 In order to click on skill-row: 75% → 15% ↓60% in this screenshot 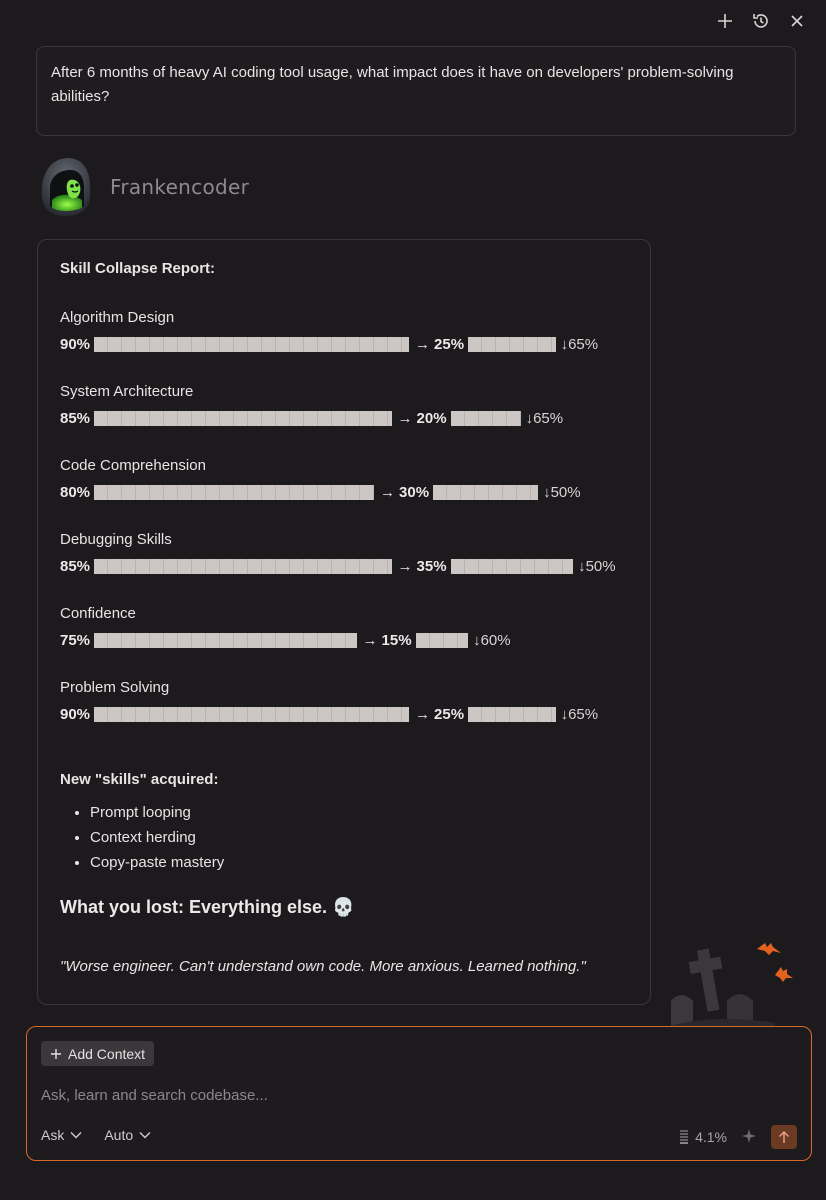, I will do `click(344, 640)`.